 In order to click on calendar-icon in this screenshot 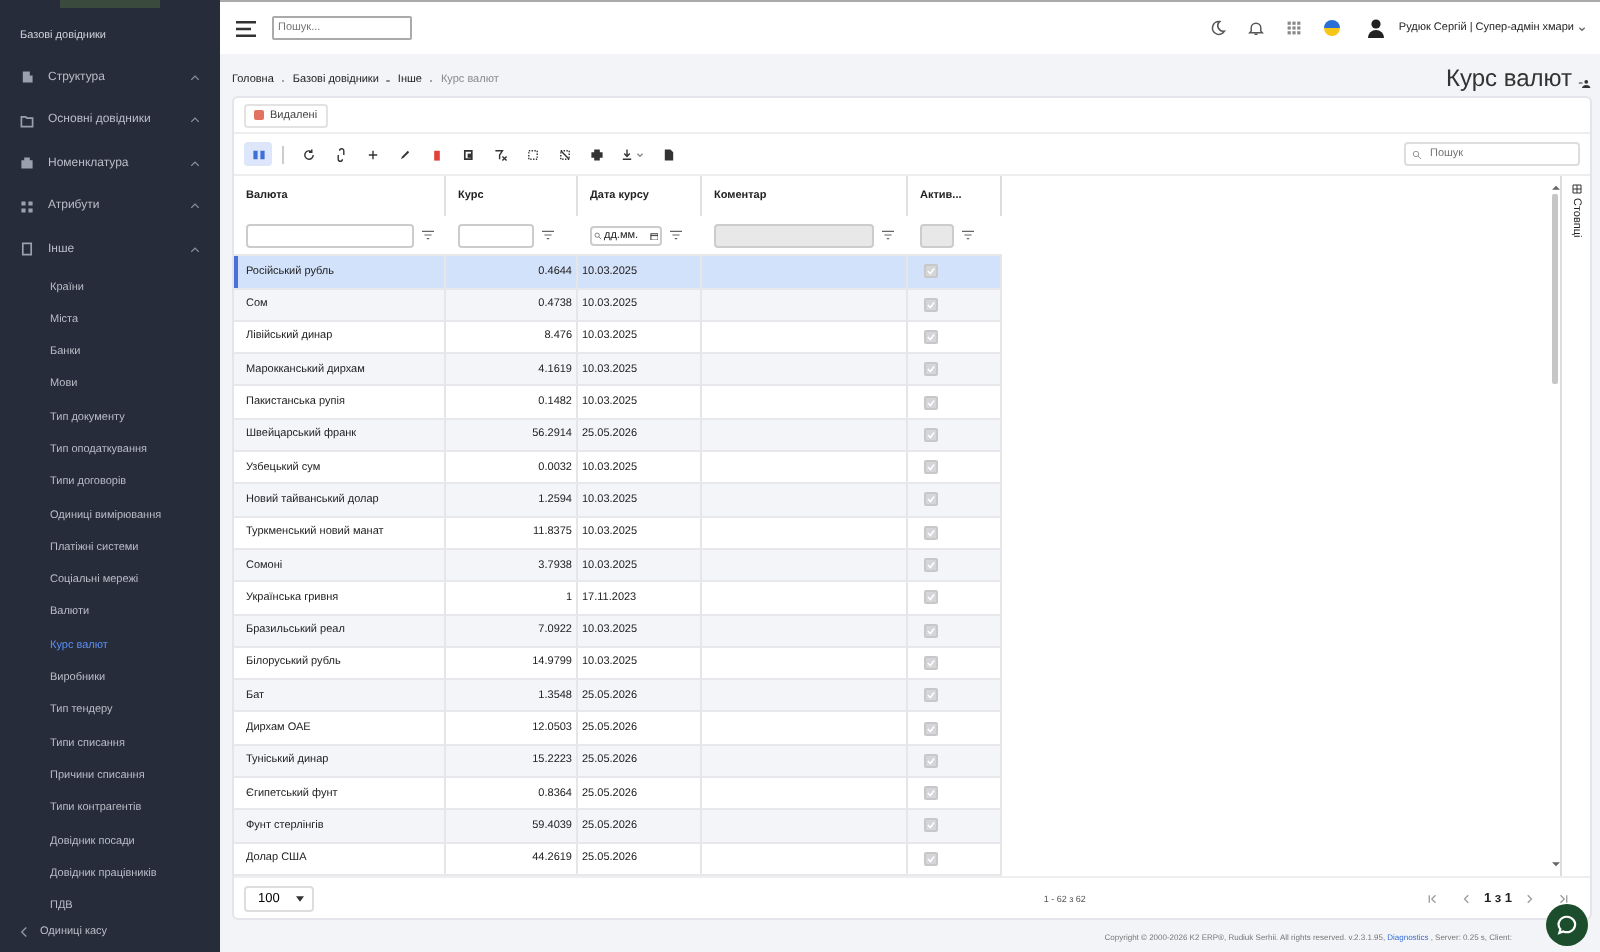, I will do `click(653, 235)`.